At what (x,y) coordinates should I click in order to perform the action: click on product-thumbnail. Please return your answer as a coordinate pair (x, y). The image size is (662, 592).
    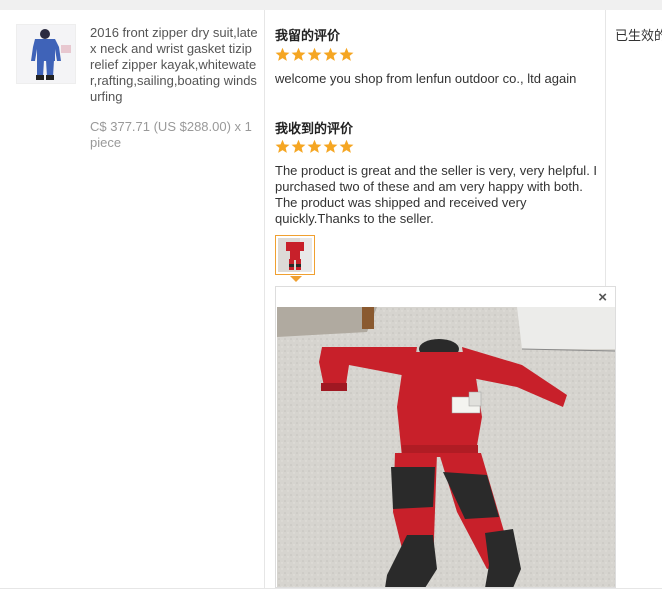
    Looking at the image, I should click on (46, 54).